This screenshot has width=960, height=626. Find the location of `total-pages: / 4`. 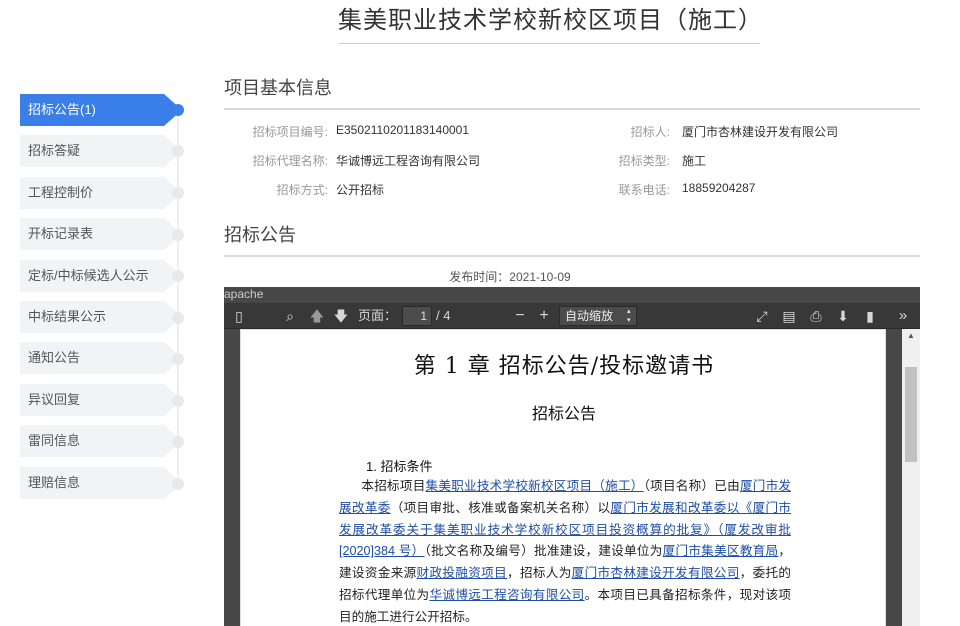

total-pages: / 4 is located at coordinates (443, 315).